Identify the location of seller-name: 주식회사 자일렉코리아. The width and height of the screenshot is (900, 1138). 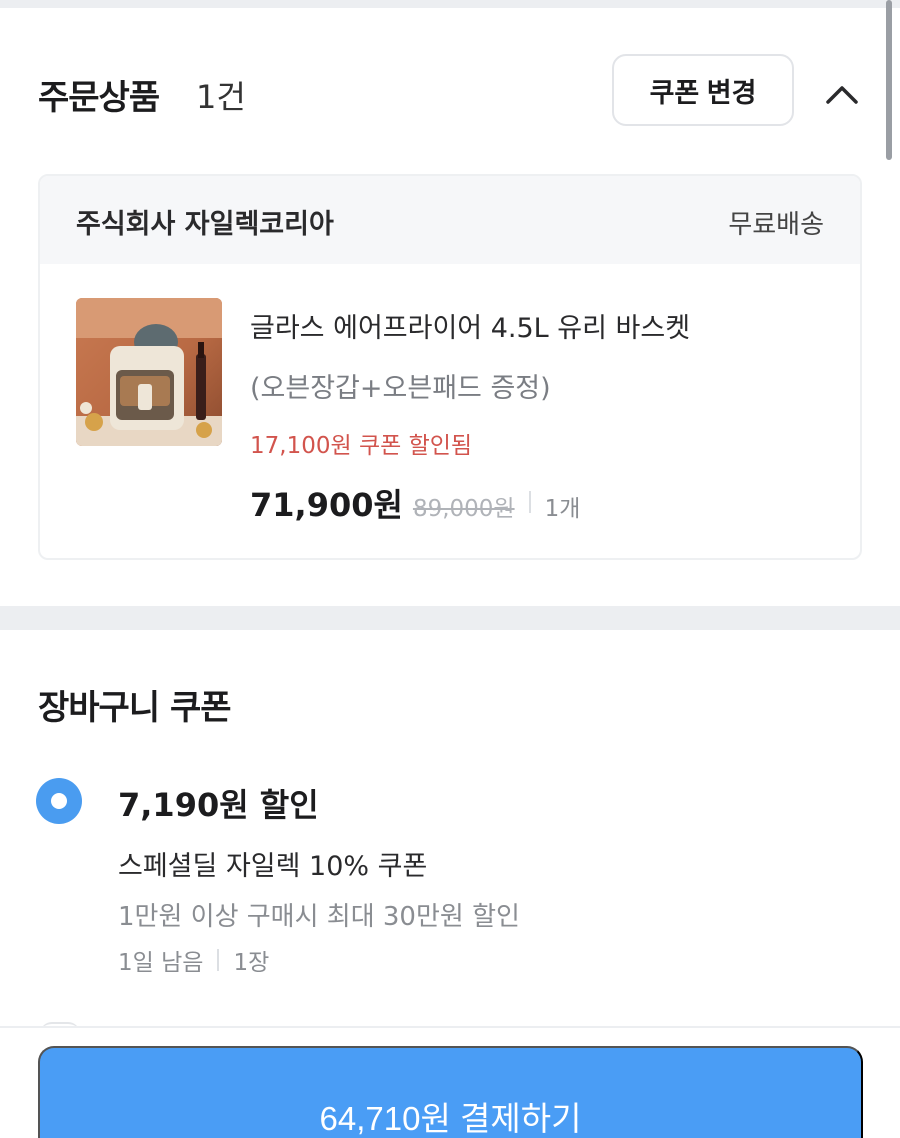
(205, 224).